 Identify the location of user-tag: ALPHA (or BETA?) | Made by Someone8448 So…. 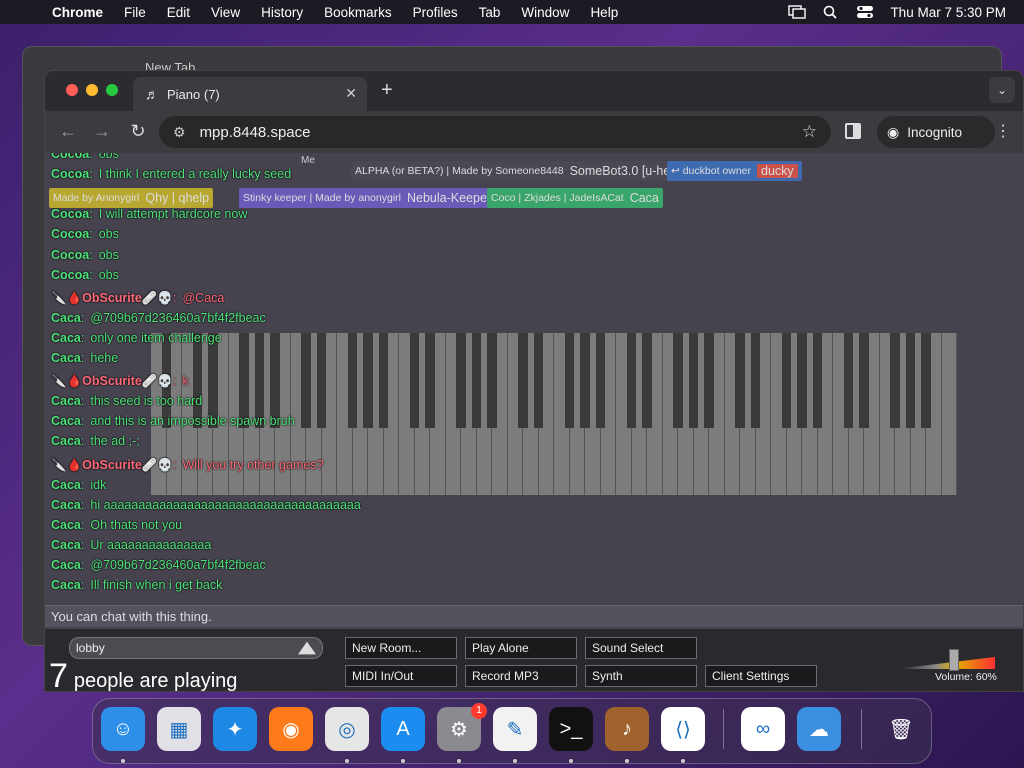
(514, 171).